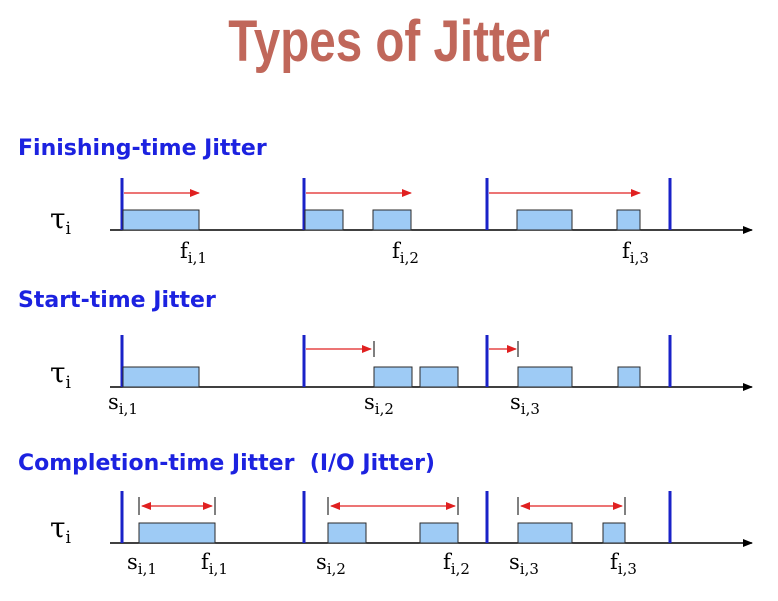 The height and width of the screenshot is (601, 778). What do you see at coordinates (401, 534) in the screenshot?
I see `completion-time-timeline: τi si,1 fi,1 si,2 fi,2 si,3 fi,3` at bounding box center [401, 534].